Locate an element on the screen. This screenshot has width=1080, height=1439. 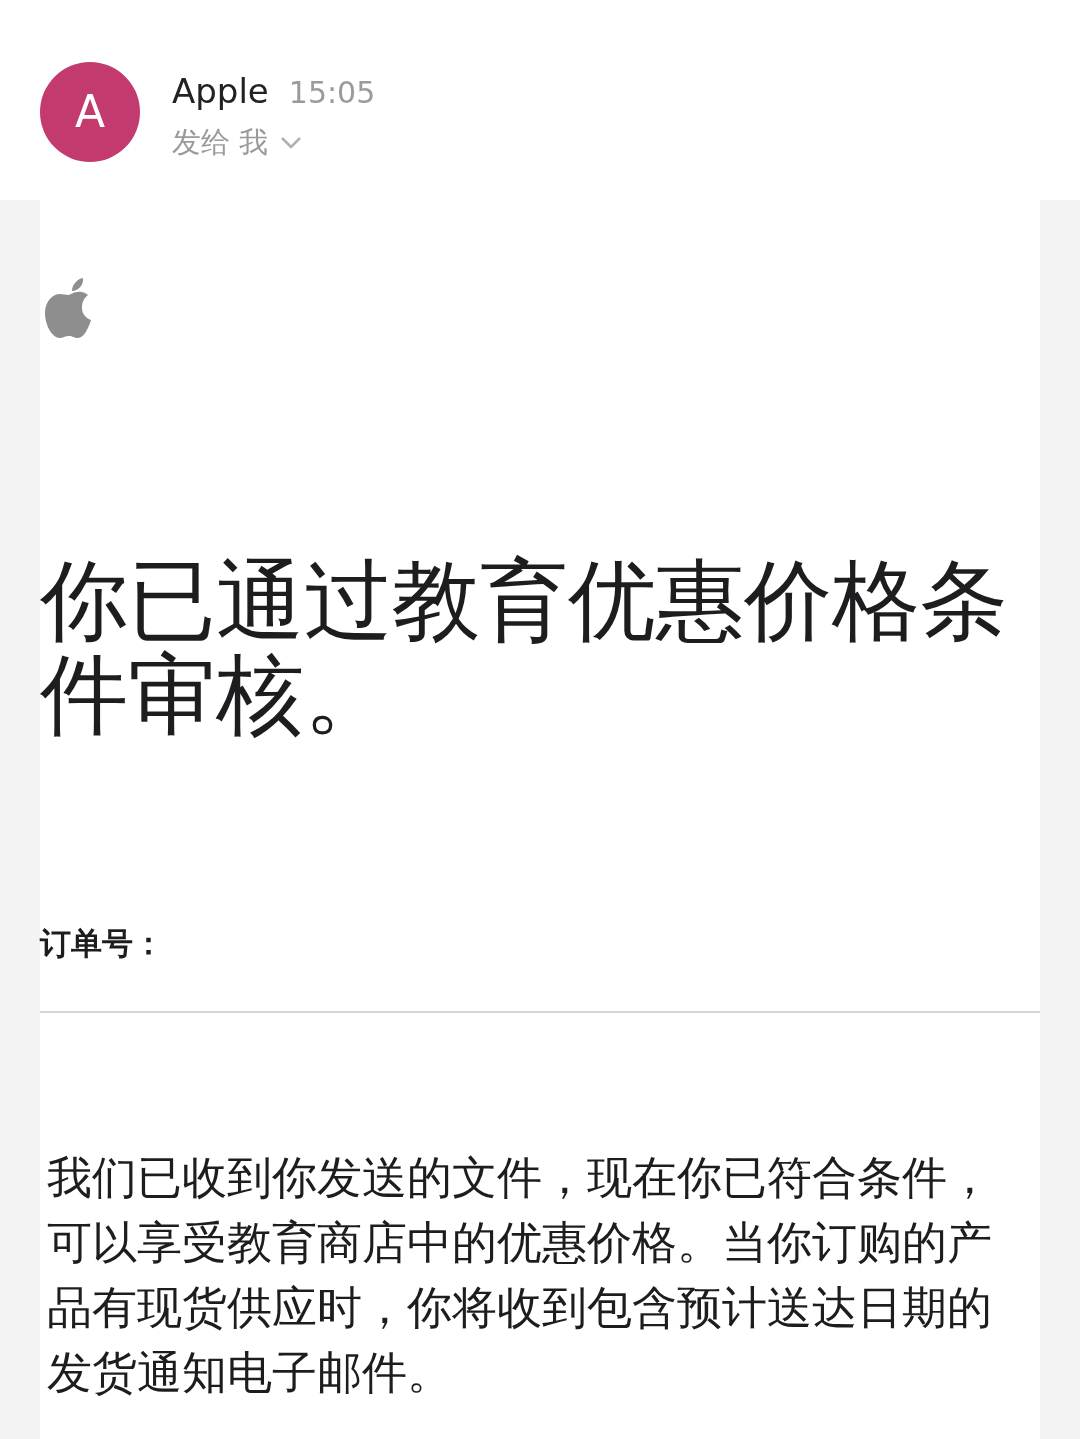
sender-name: Apple is located at coordinates (220, 91).